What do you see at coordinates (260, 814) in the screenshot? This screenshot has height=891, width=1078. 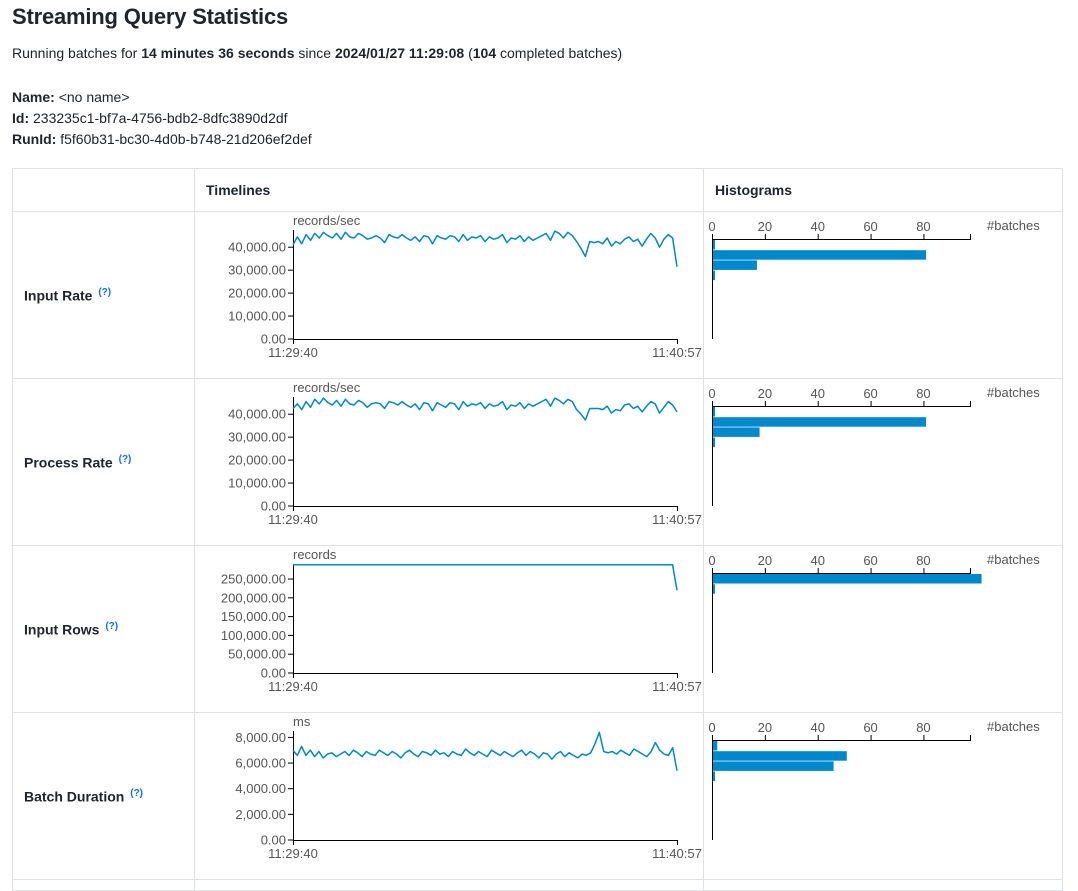 I see `y-tick-label: 2,000.00` at bounding box center [260, 814].